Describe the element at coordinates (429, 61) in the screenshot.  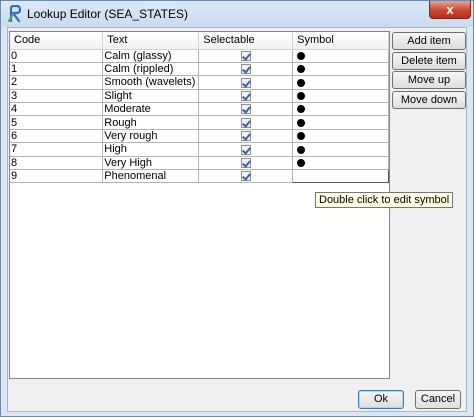
I see `delete-item-button: Delete item` at that location.